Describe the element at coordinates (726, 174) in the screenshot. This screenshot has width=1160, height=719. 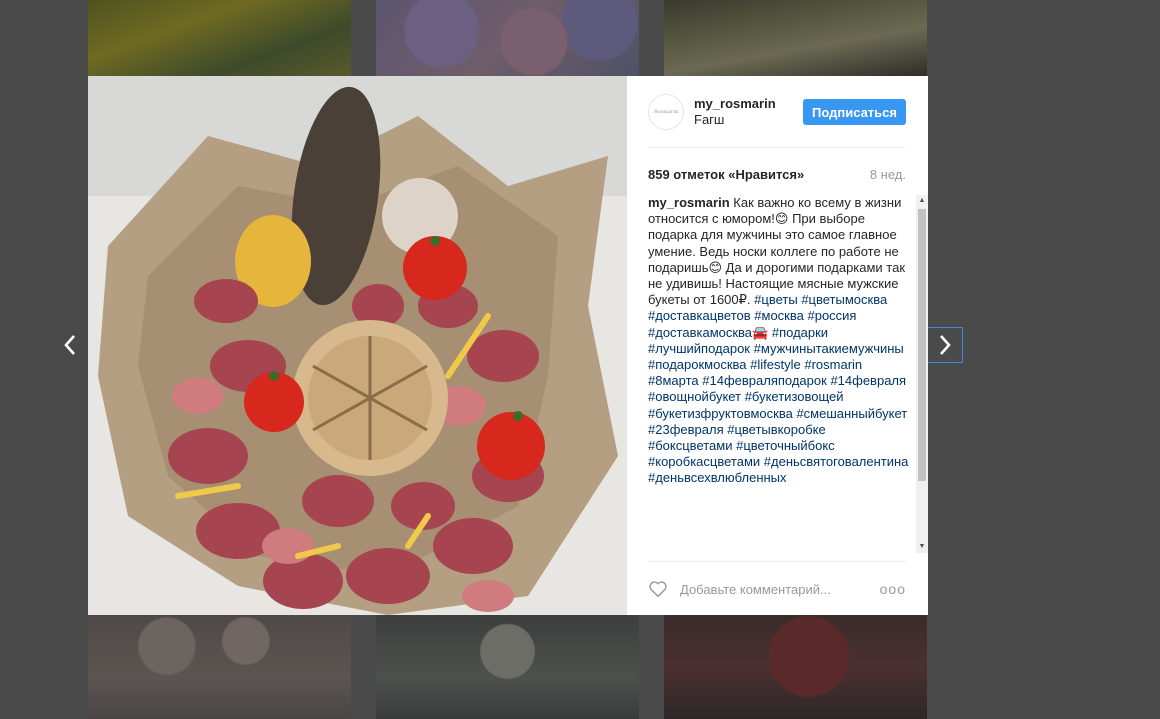
I see `likes-count: 859 отметок «Нравится»` at that location.